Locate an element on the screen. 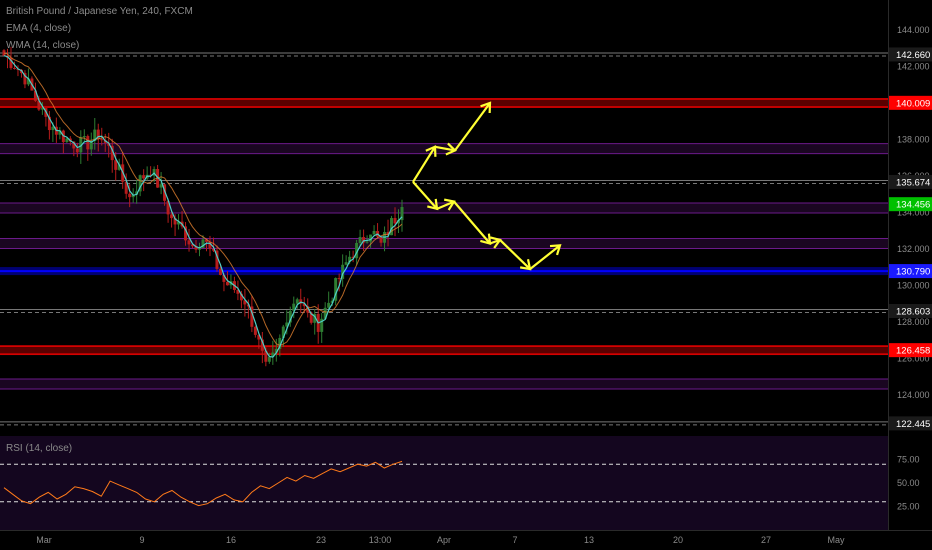 The width and height of the screenshot is (932, 550). time-axis is located at coordinates (466, 540).